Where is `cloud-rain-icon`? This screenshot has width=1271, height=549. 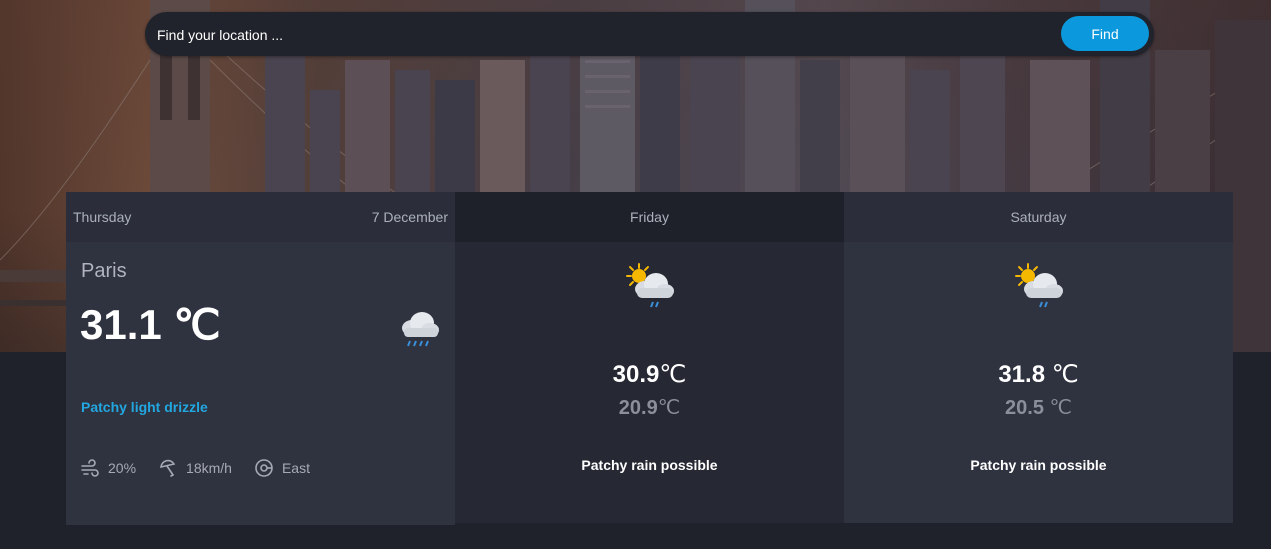 cloud-rain-icon is located at coordinates (419, 330).